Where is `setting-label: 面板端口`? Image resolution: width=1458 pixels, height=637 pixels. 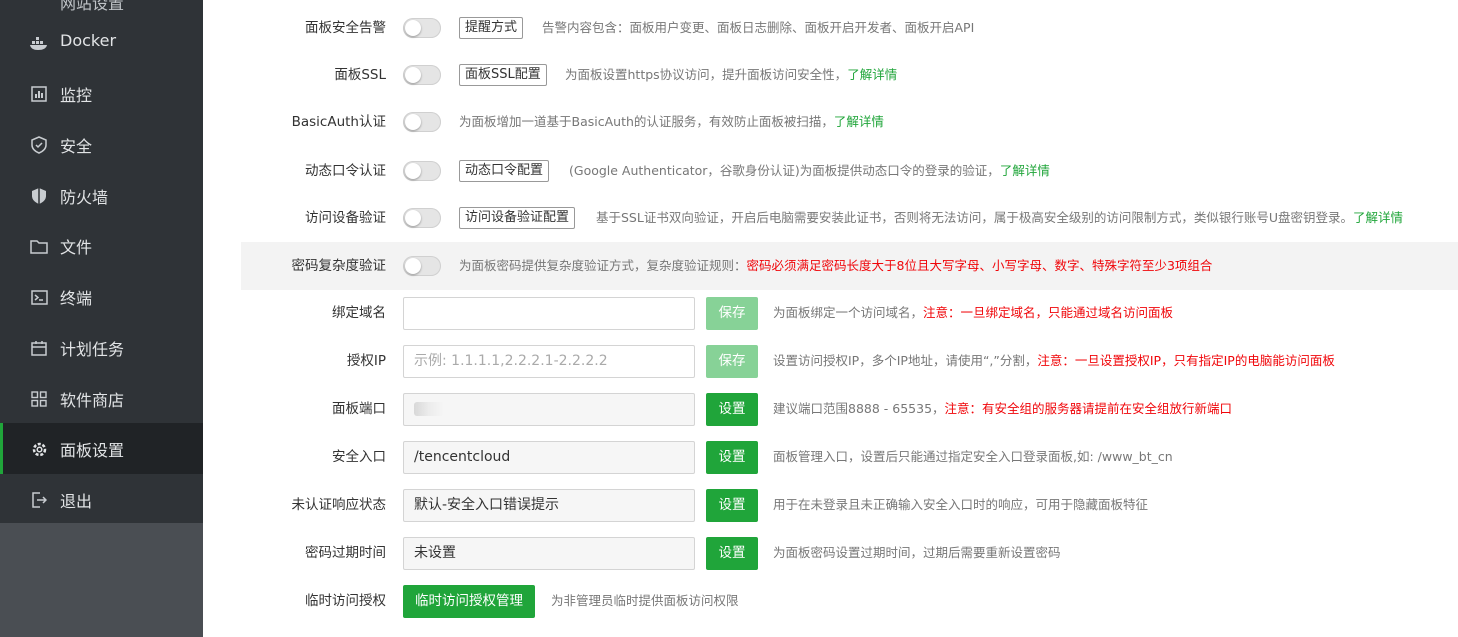 setting-label: 面板端口 is located at coordinates (359, 409).